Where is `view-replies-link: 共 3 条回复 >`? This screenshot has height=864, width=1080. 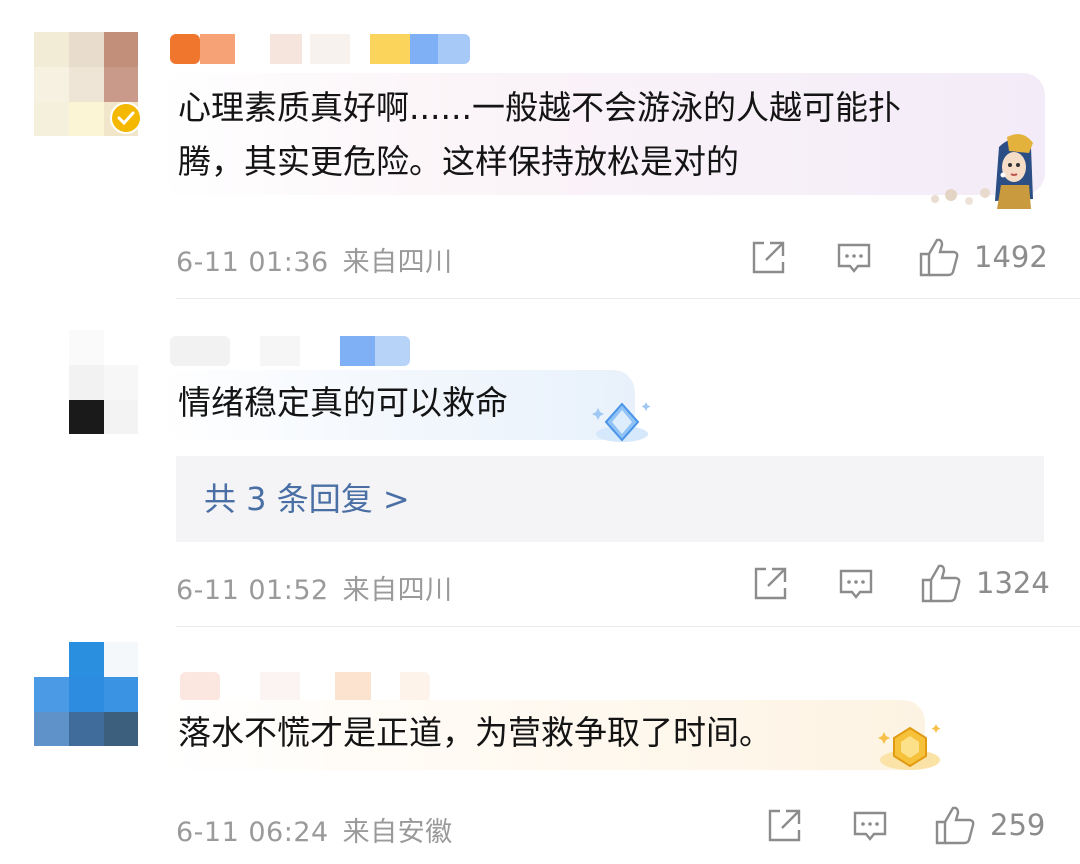 view-replies-link: 共 3 条回复 > is located at coordinates (610, 499).